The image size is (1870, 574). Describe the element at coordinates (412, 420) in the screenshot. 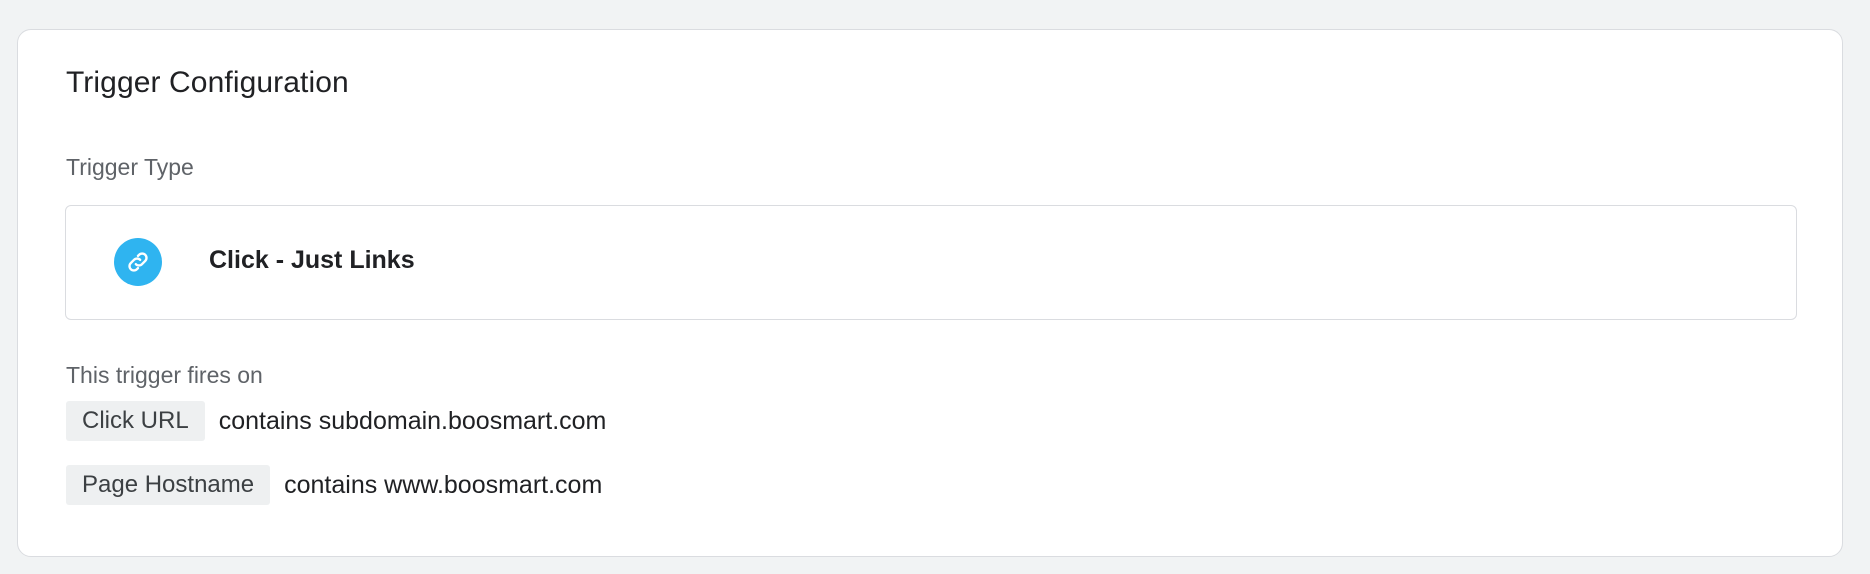

I see `condition-operator-value: contains subdomain.boosmart.com` at that location.